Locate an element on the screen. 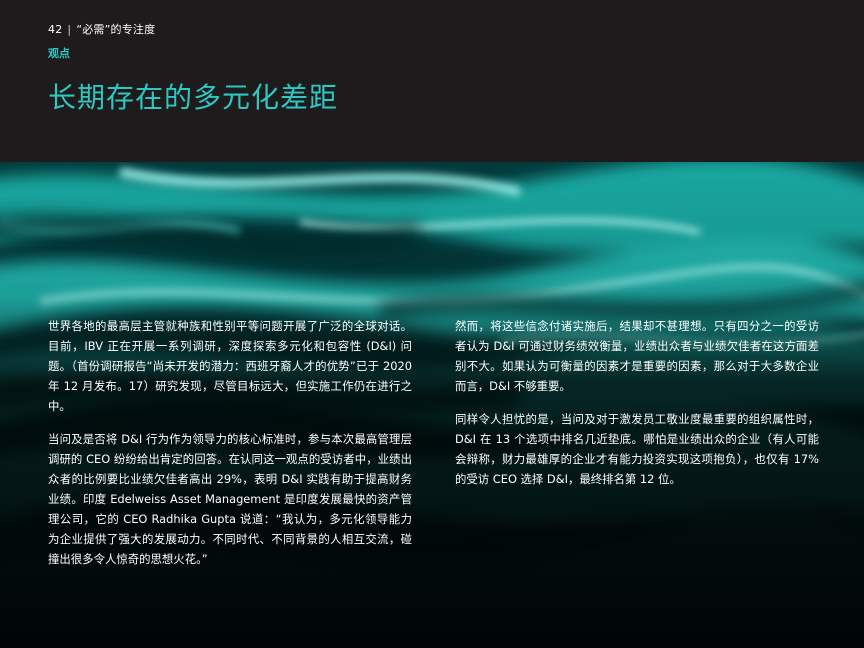  running-header: 42 | “必需”的专注度 is located at coordinates (101, 29).